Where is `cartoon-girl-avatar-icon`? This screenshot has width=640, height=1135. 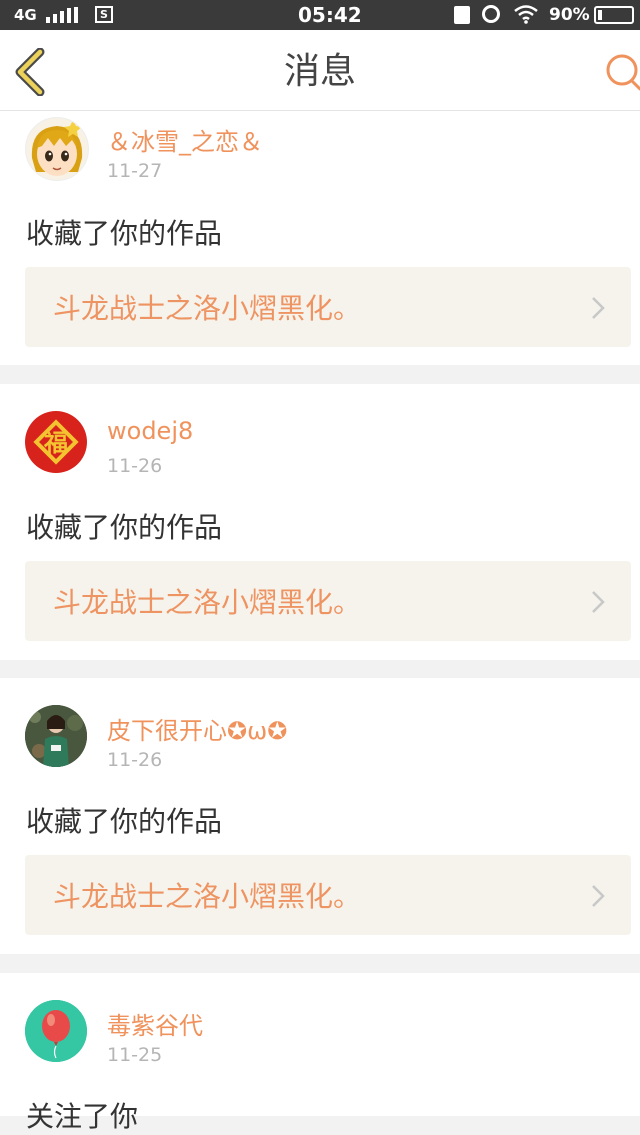
cartoon-girl-avatar-icon is located at coordinates (57, 148).